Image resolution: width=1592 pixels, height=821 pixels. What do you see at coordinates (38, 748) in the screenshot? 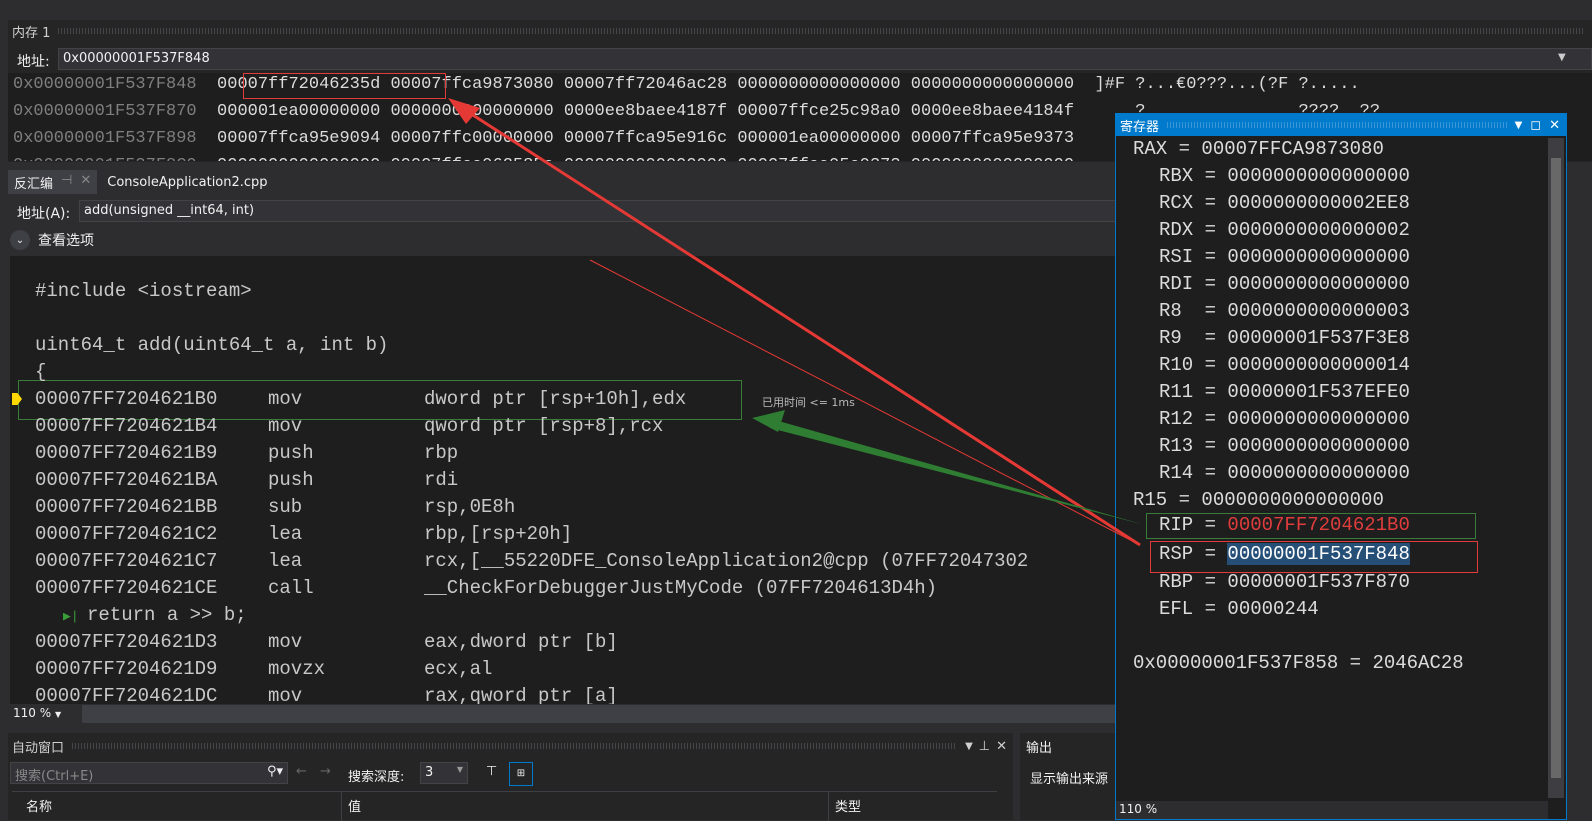
I see `autos-title: 自动窗口` at bounding box center [38, 748].